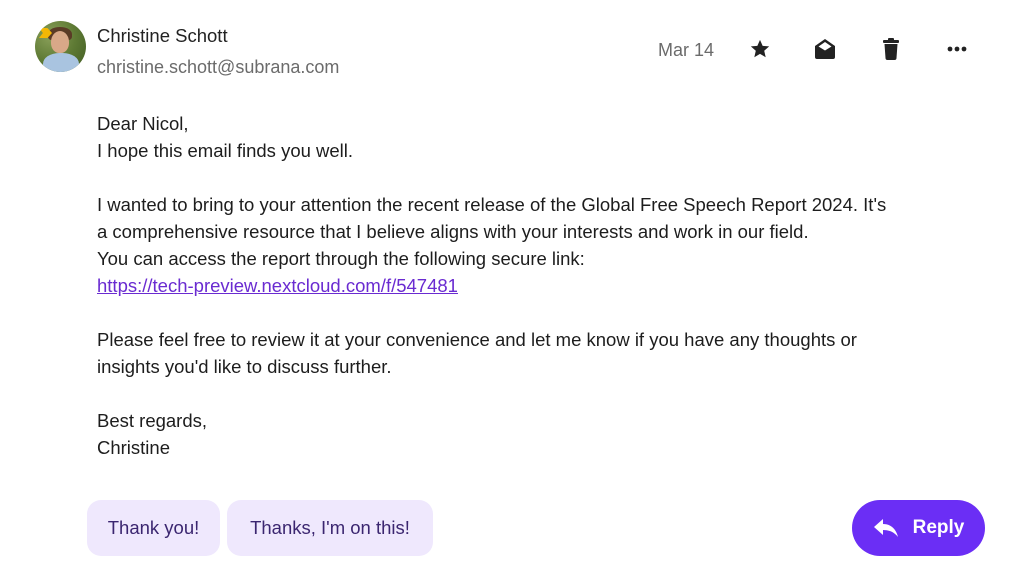 The height and width of the screenshot is (576, 1024). I want to click on trash-icon, so click(891, 49).